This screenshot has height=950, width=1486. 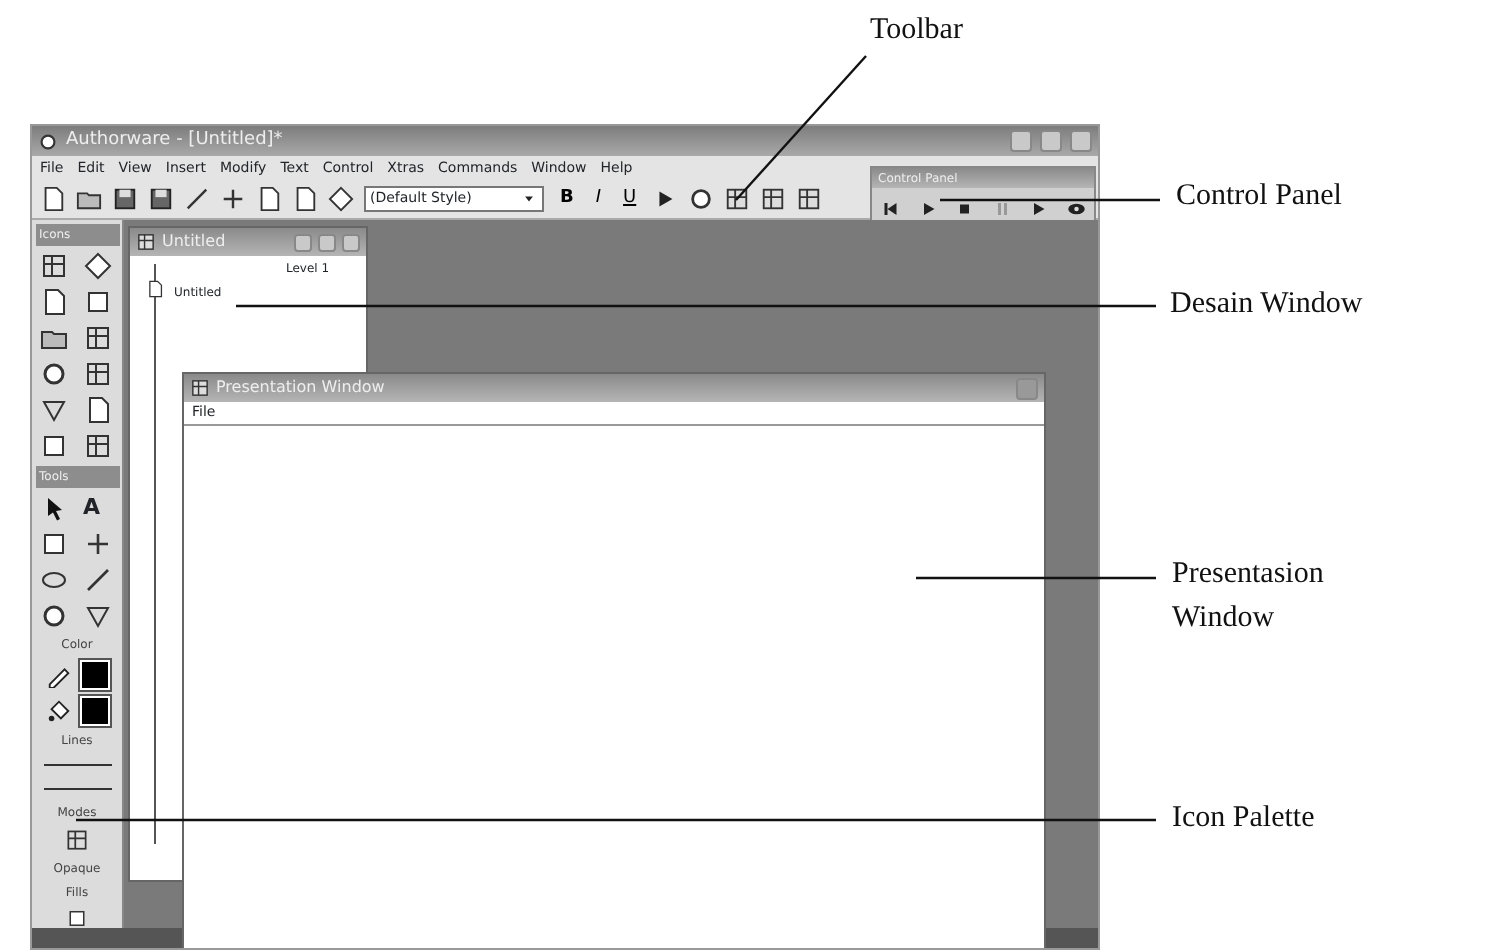 I want to click on format-button: B, so click(x=567, y=199).